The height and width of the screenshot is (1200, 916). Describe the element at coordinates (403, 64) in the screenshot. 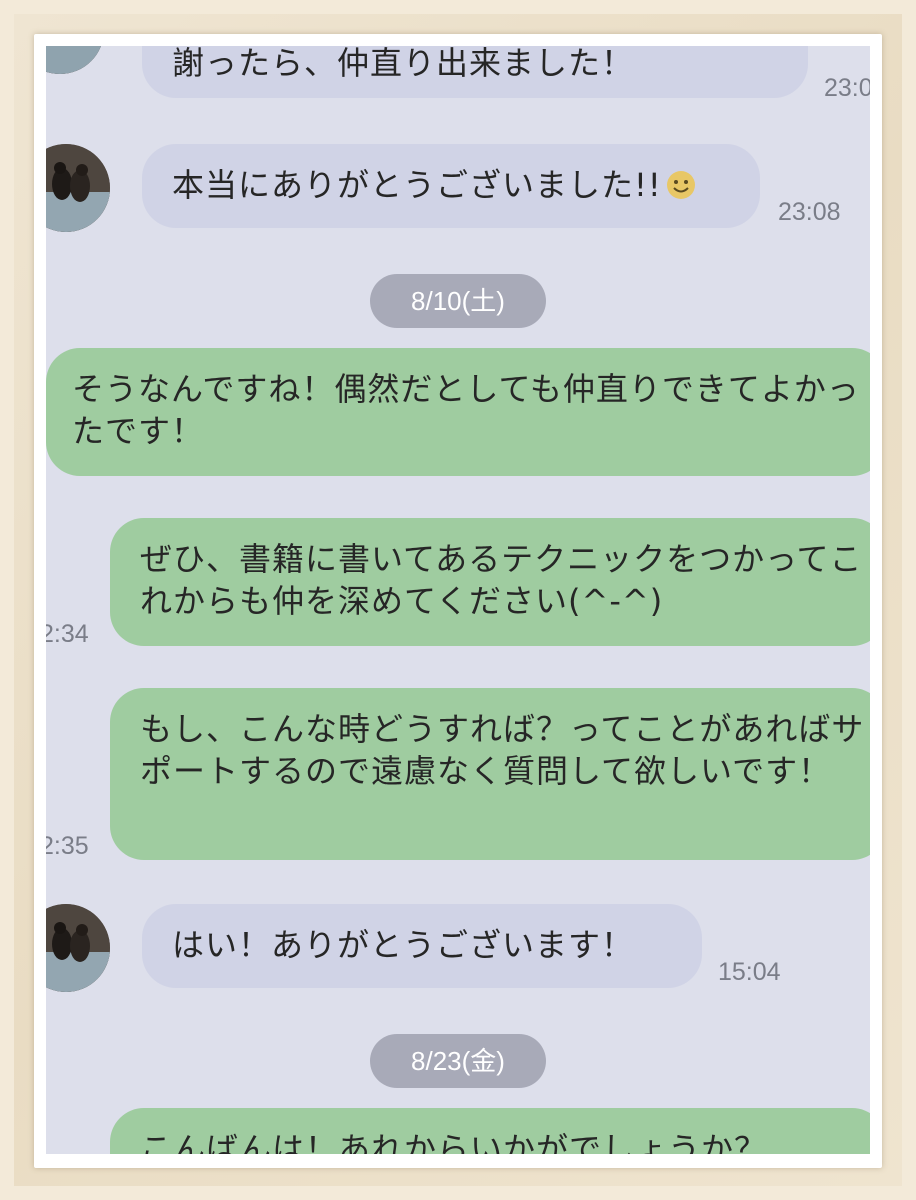

I see `message-text: 謝ったら、仲直り出来ました！` at that location.